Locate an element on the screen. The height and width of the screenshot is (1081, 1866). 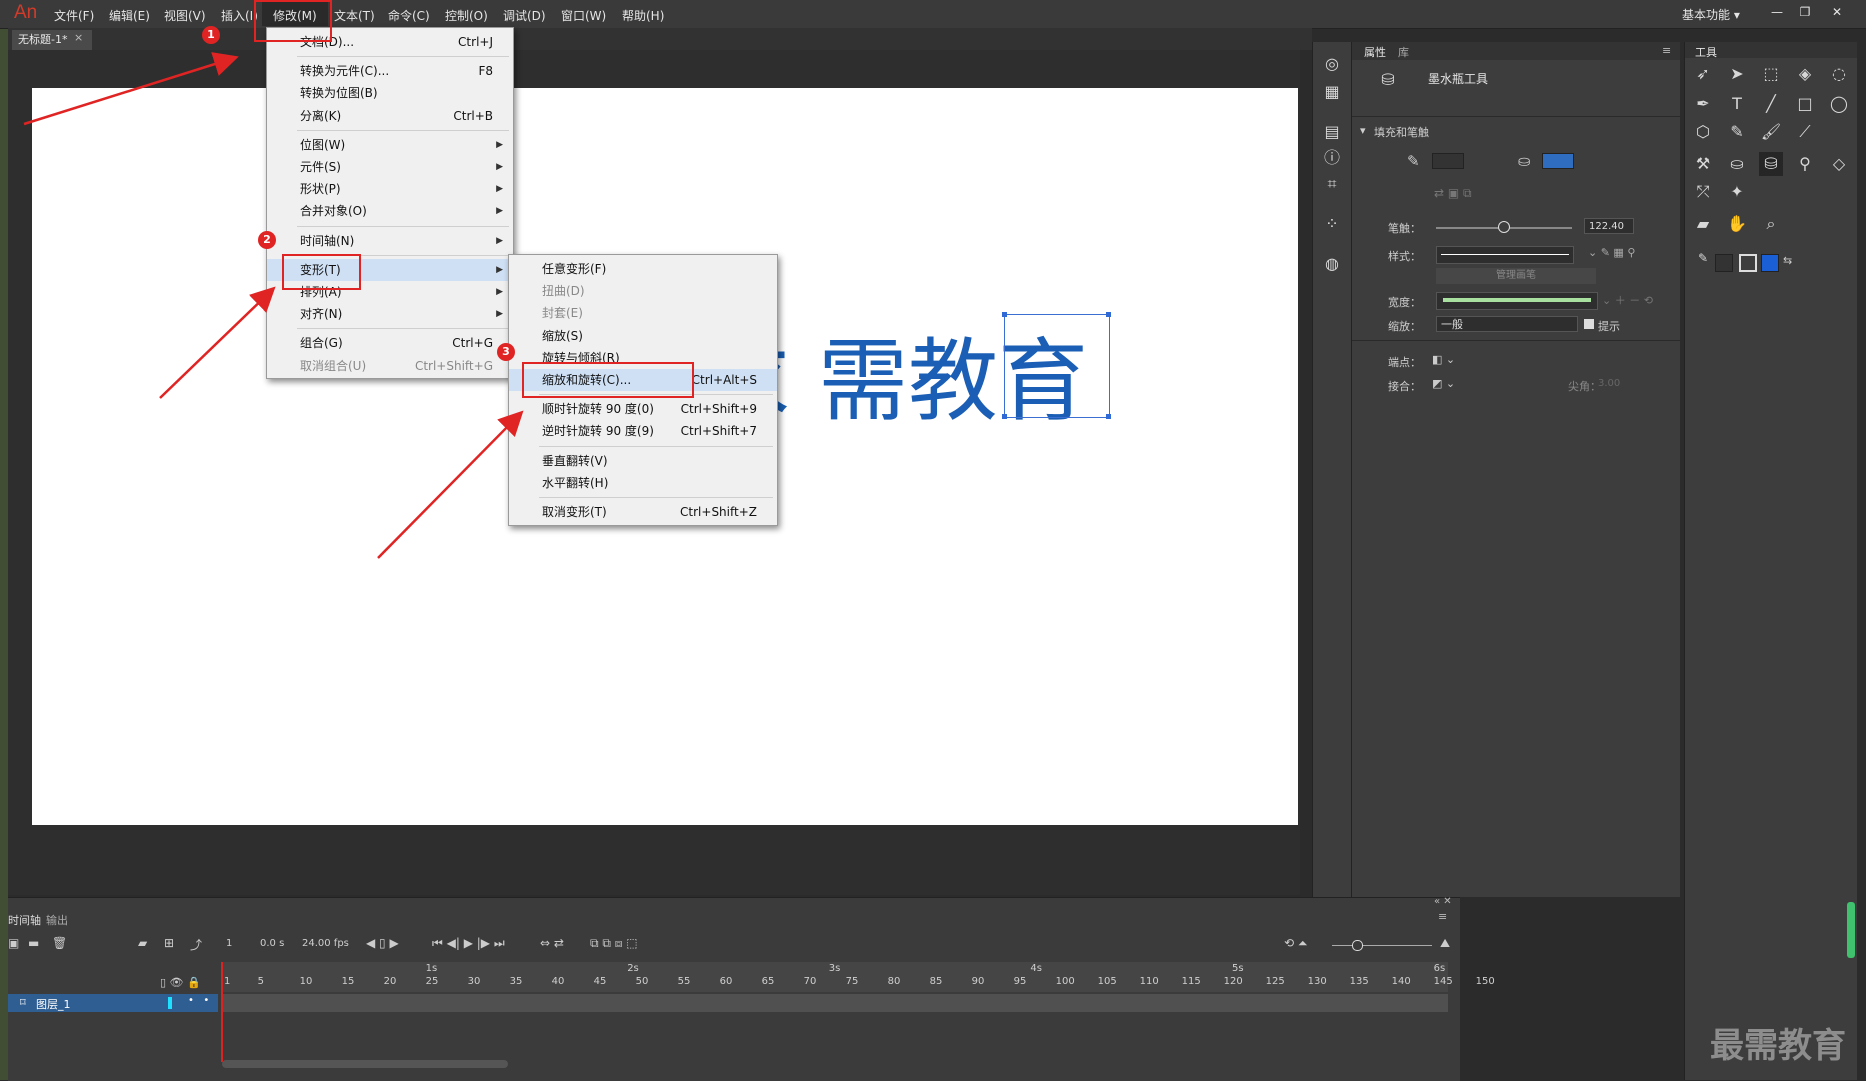
onion-skin-icons: ⧉ ⧉ ⧈ ⬚ is located at coordinates (614, 943).